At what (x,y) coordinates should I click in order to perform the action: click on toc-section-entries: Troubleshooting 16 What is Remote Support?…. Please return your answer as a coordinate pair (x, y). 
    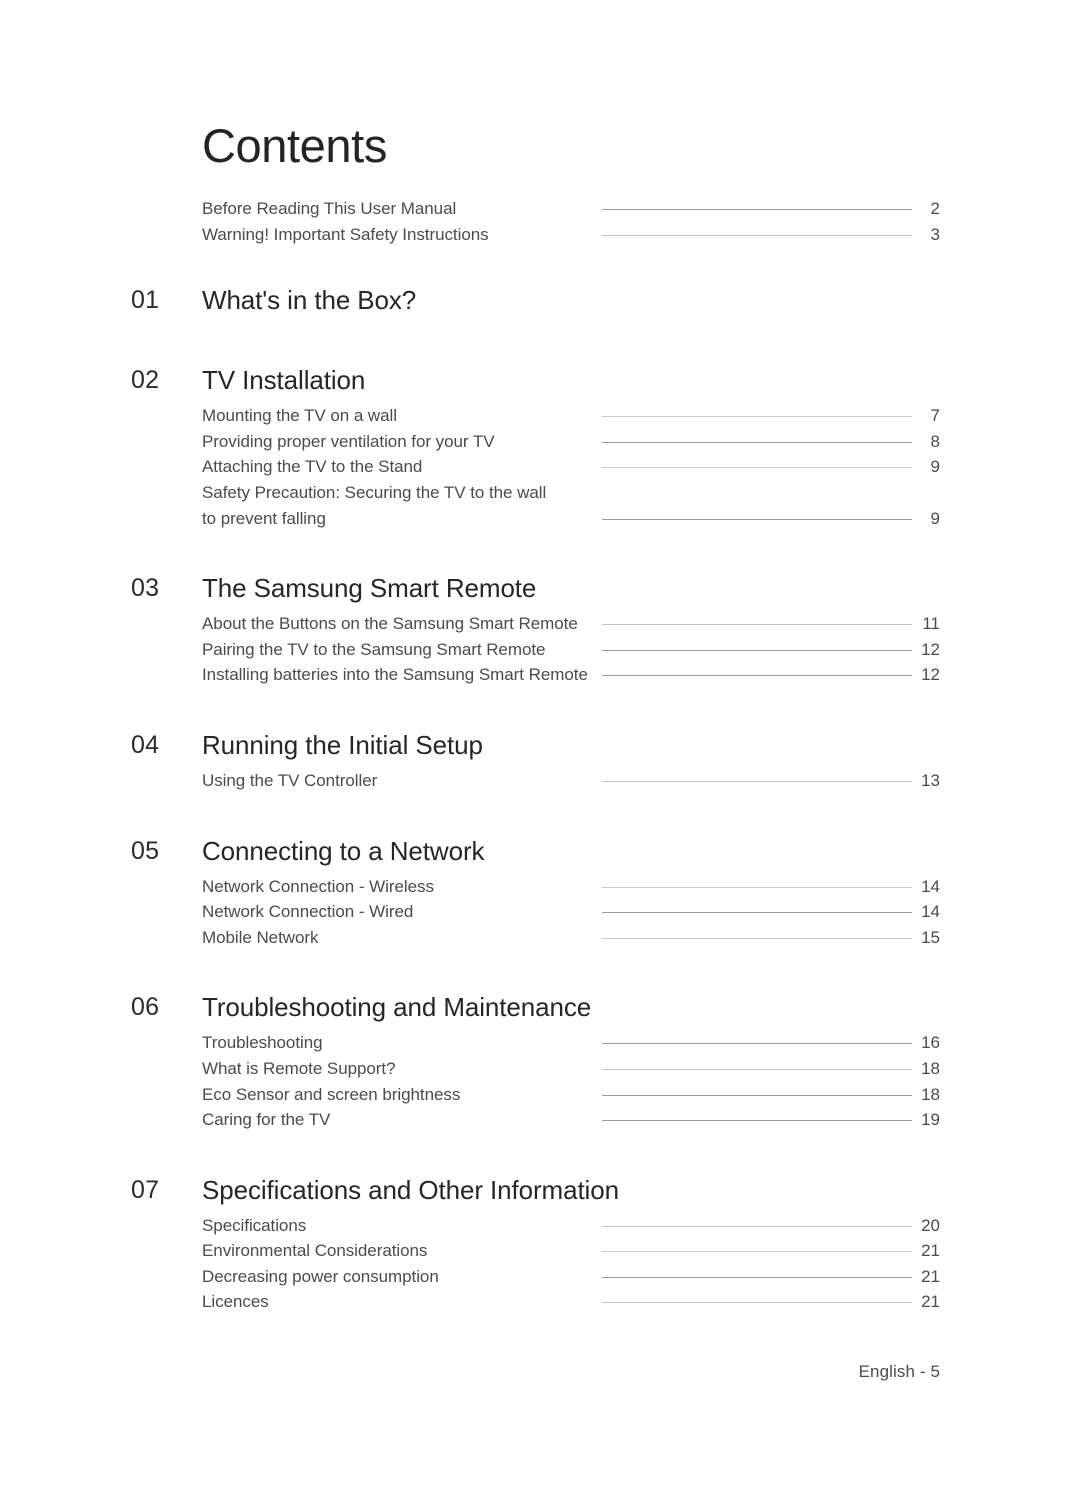
    Looking at the image, I should click on (540, 1081).